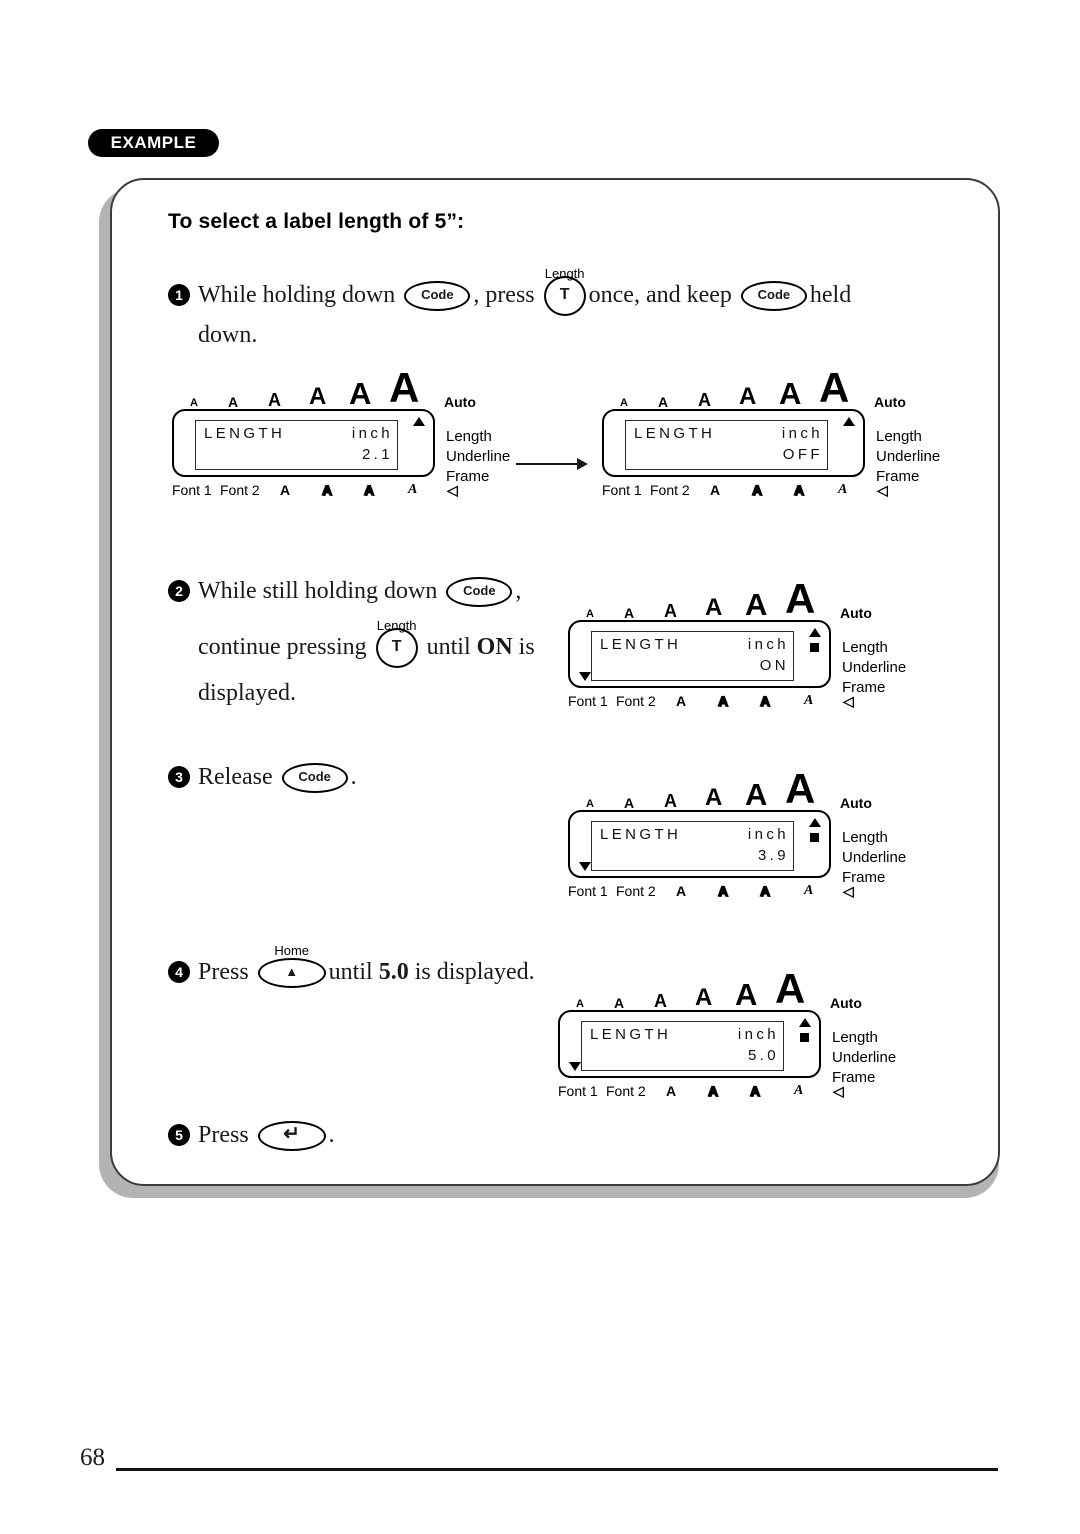 The height and width of the screenshot is (1534, 1080). Describe the element at coordinates (552, 464) in the screenshot. I see `flow-arrow-icon` at that location.